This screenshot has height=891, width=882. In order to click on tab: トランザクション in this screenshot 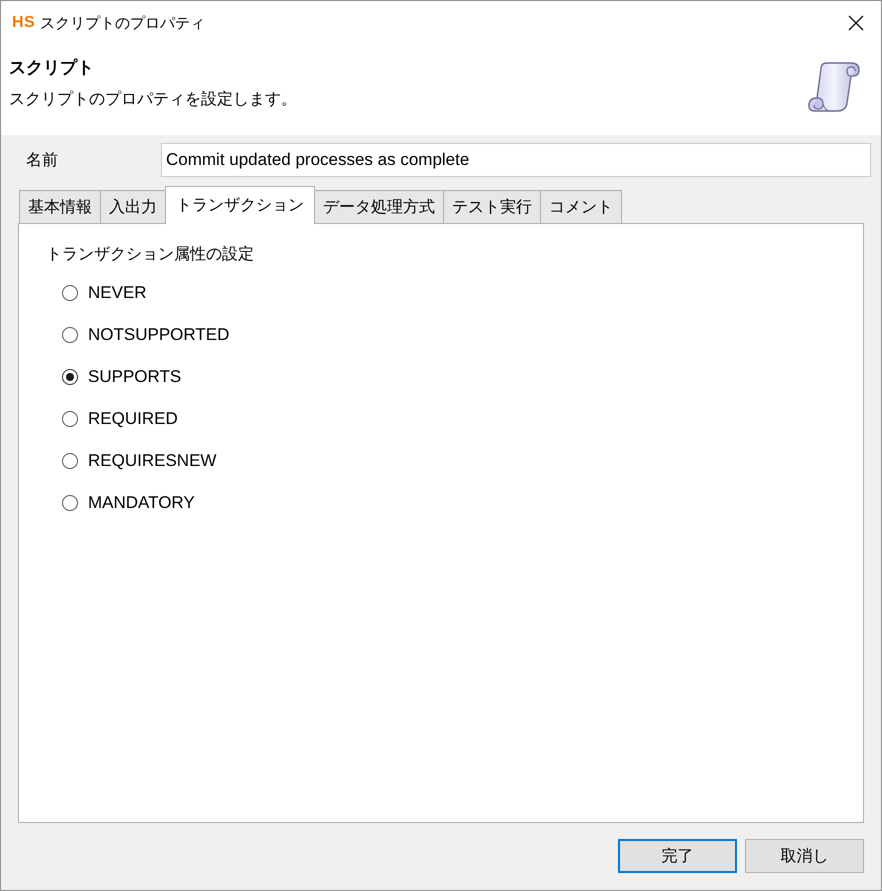, I will do `click(240, 205)`.